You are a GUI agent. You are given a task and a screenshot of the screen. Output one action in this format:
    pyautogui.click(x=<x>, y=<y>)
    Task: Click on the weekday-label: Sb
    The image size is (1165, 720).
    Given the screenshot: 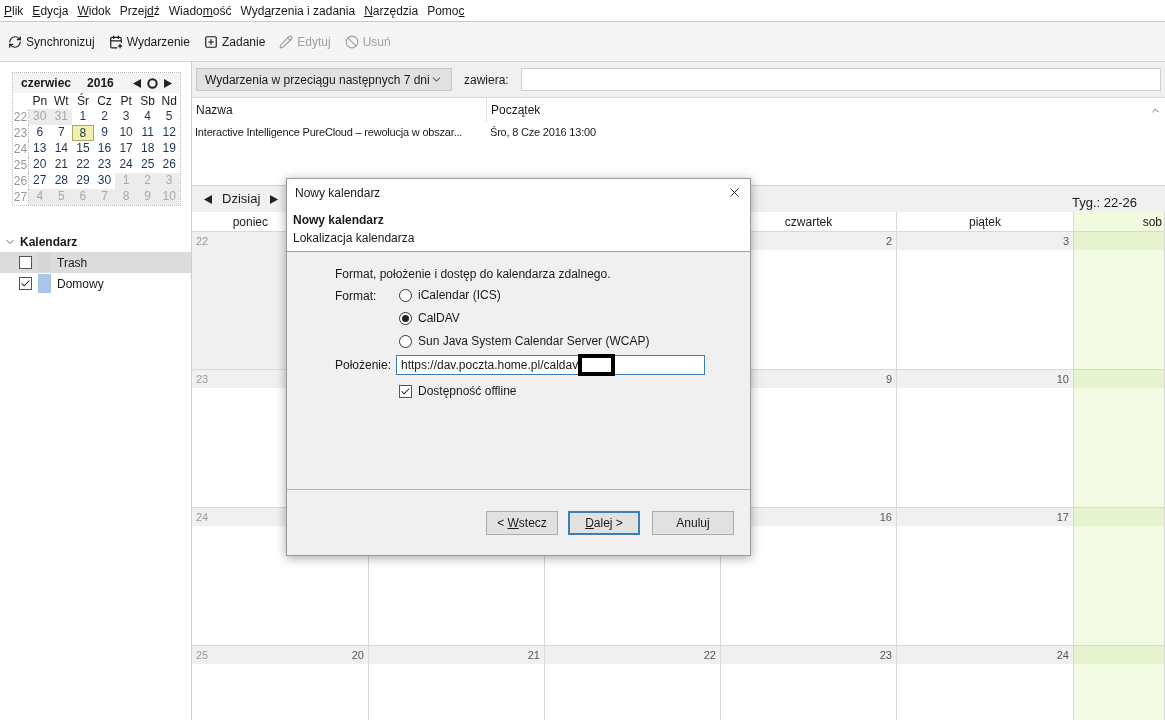 What is the action you would take?
    pyautogui.click(x=147, y=101)
    